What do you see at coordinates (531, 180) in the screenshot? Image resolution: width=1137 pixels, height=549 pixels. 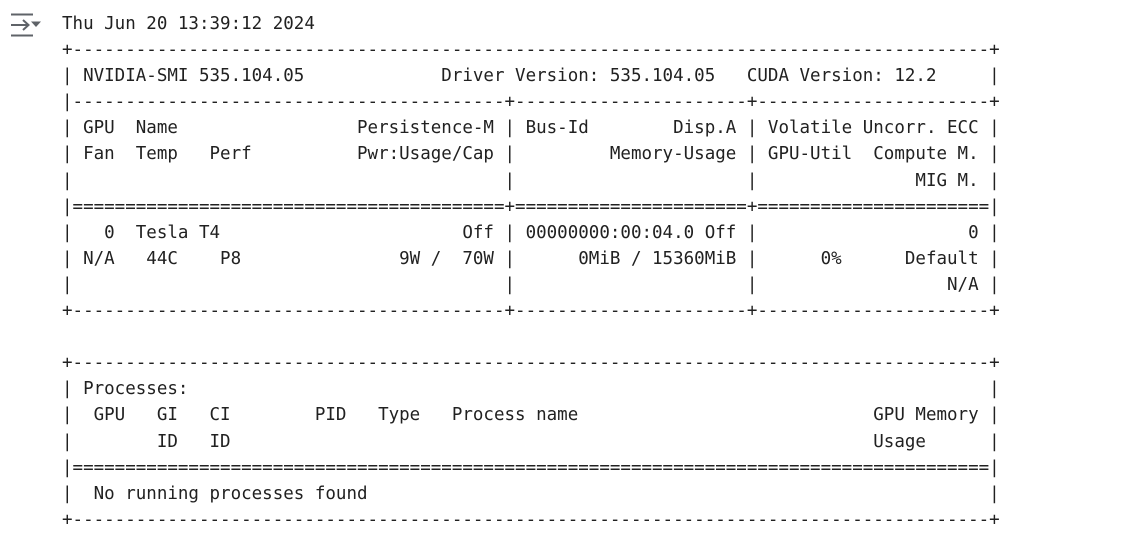 I see `terminal-line: | | | MIG M. |` at bounding box center [531, 180].